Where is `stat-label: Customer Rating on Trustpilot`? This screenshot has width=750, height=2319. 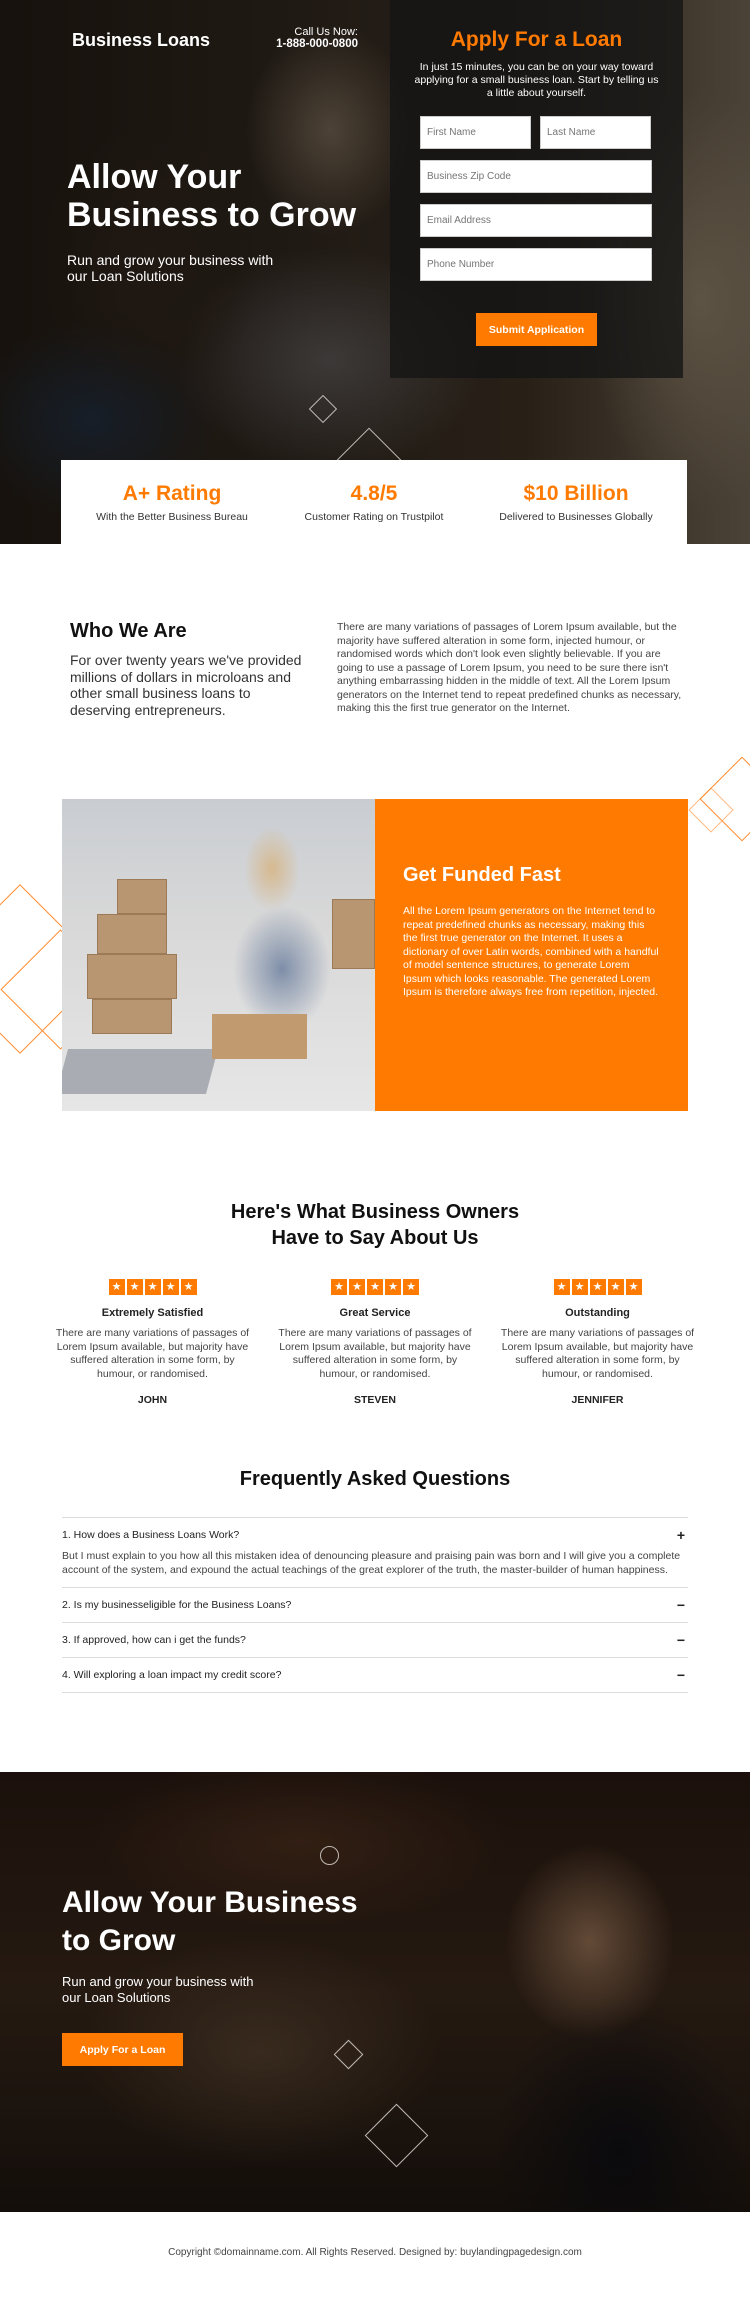
stat-label: Customer Rating on Trustpilot is located at coordinates (374, 516).